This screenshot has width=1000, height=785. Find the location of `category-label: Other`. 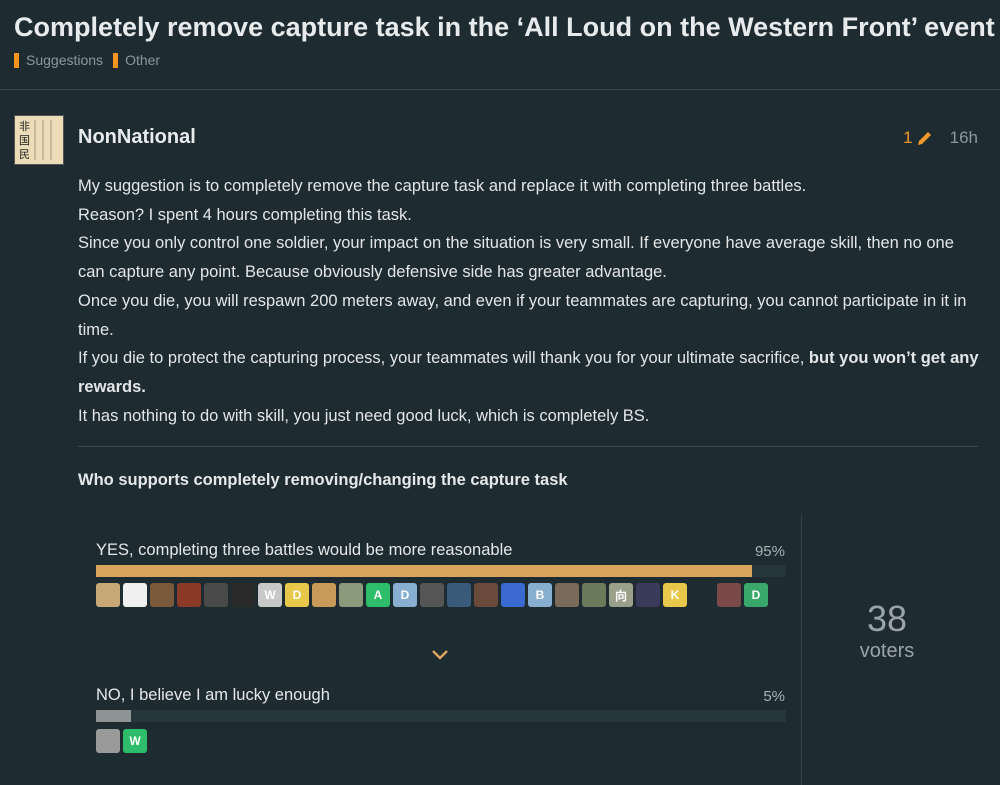

category-label: Other is located at coordinates (143, 60).